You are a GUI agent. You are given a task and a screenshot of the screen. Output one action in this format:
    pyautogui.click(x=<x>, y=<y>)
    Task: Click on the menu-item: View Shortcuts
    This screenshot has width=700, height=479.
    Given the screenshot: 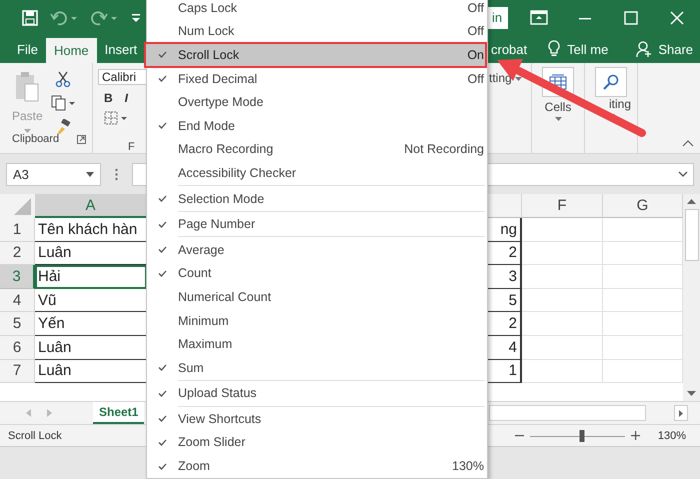 What is the action you would take?
    pyautogui.click(x=317, y=419)
    